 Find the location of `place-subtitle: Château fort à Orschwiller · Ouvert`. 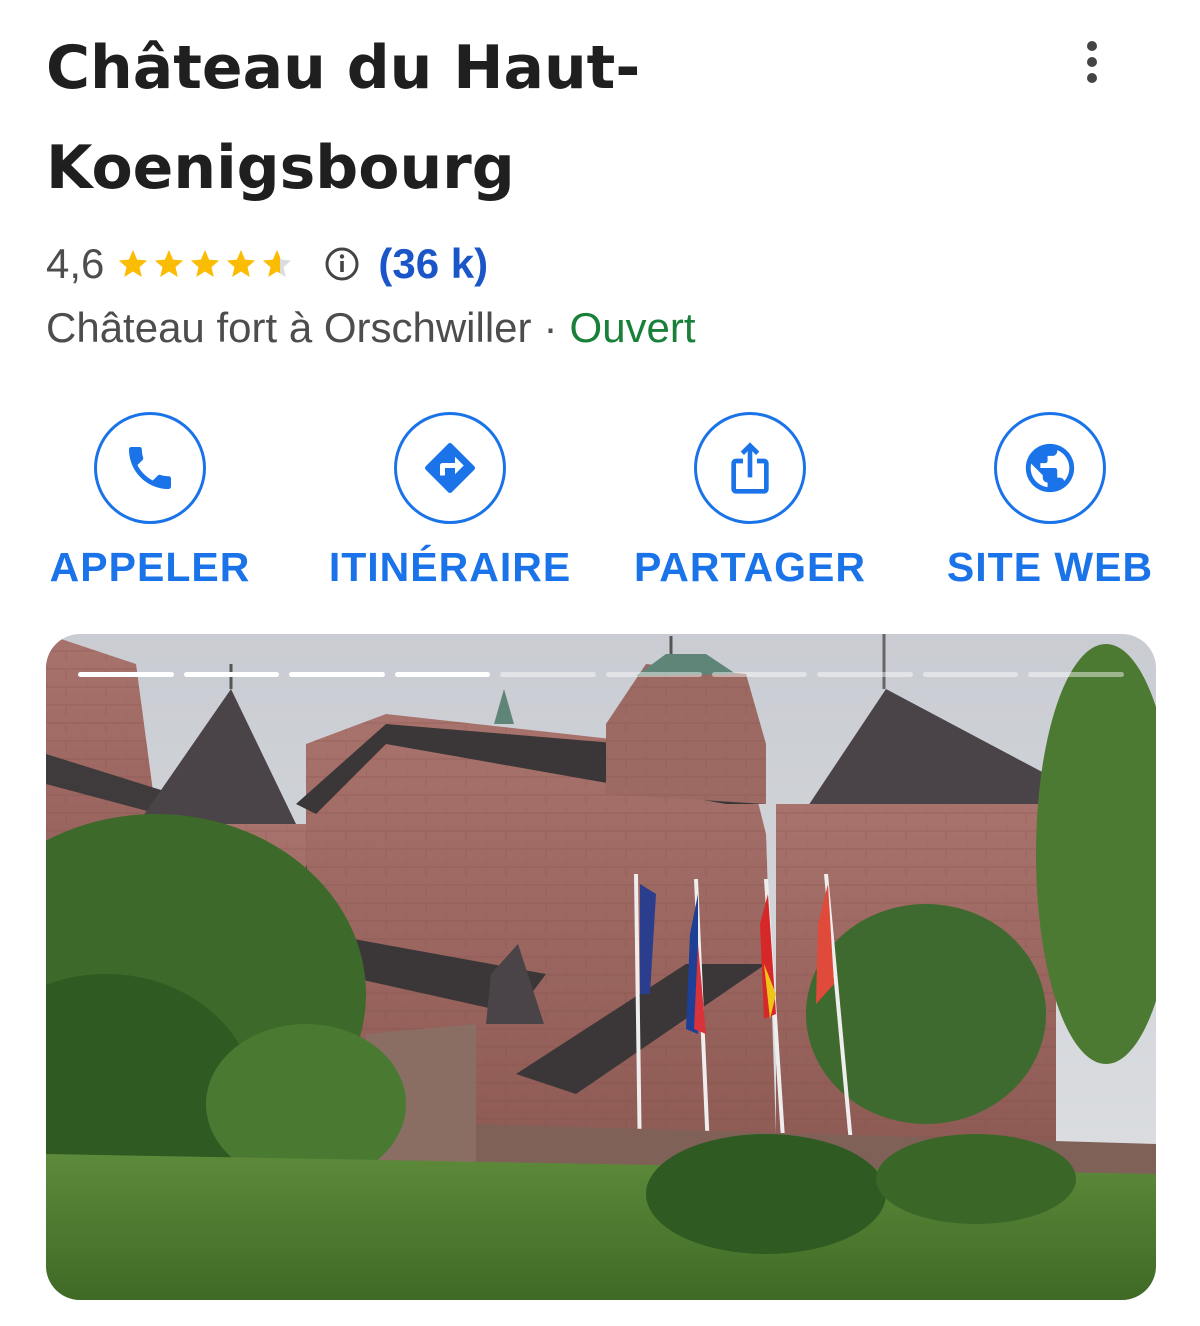

place-subtitle: Château fort à Orschwiller · Ouvert is located at coordinates (371, 328).